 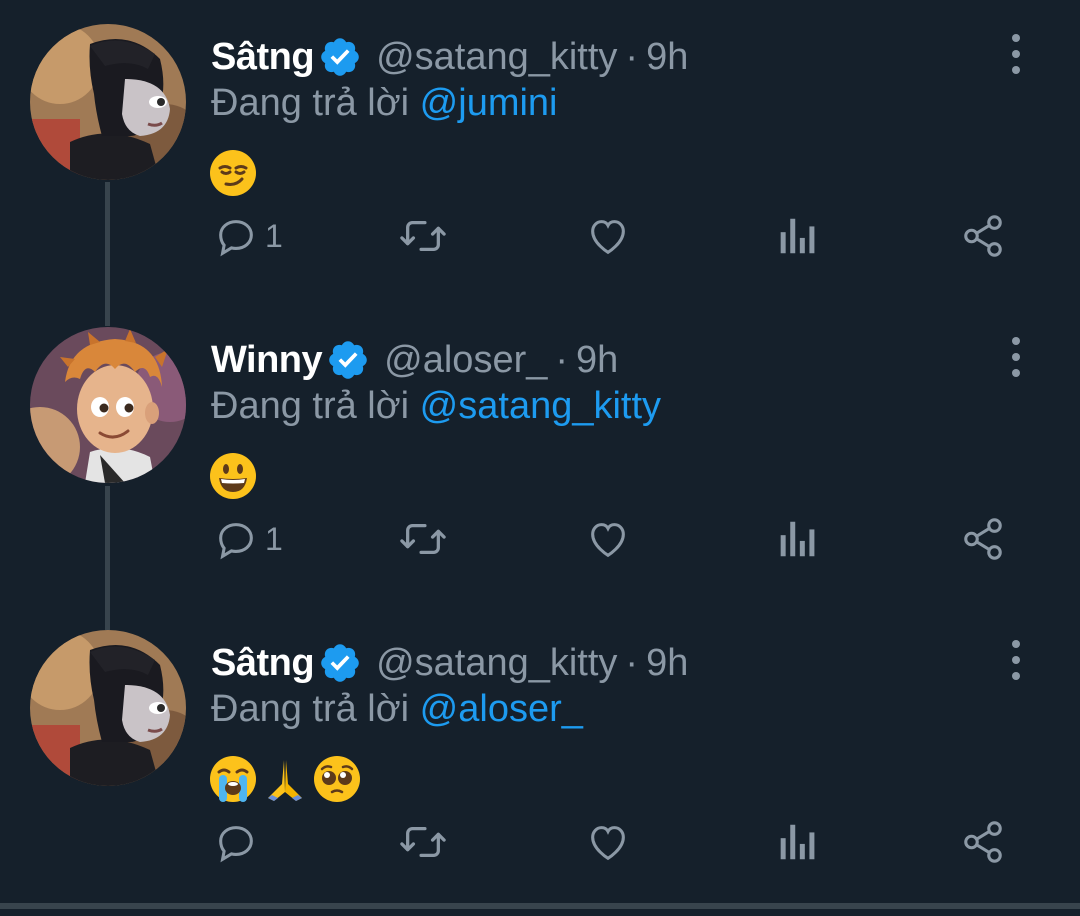 What do you see at coordinates (489, 103) in the screenshot?
I see `mention-link: @jumini` at bounding box center [489, 103].